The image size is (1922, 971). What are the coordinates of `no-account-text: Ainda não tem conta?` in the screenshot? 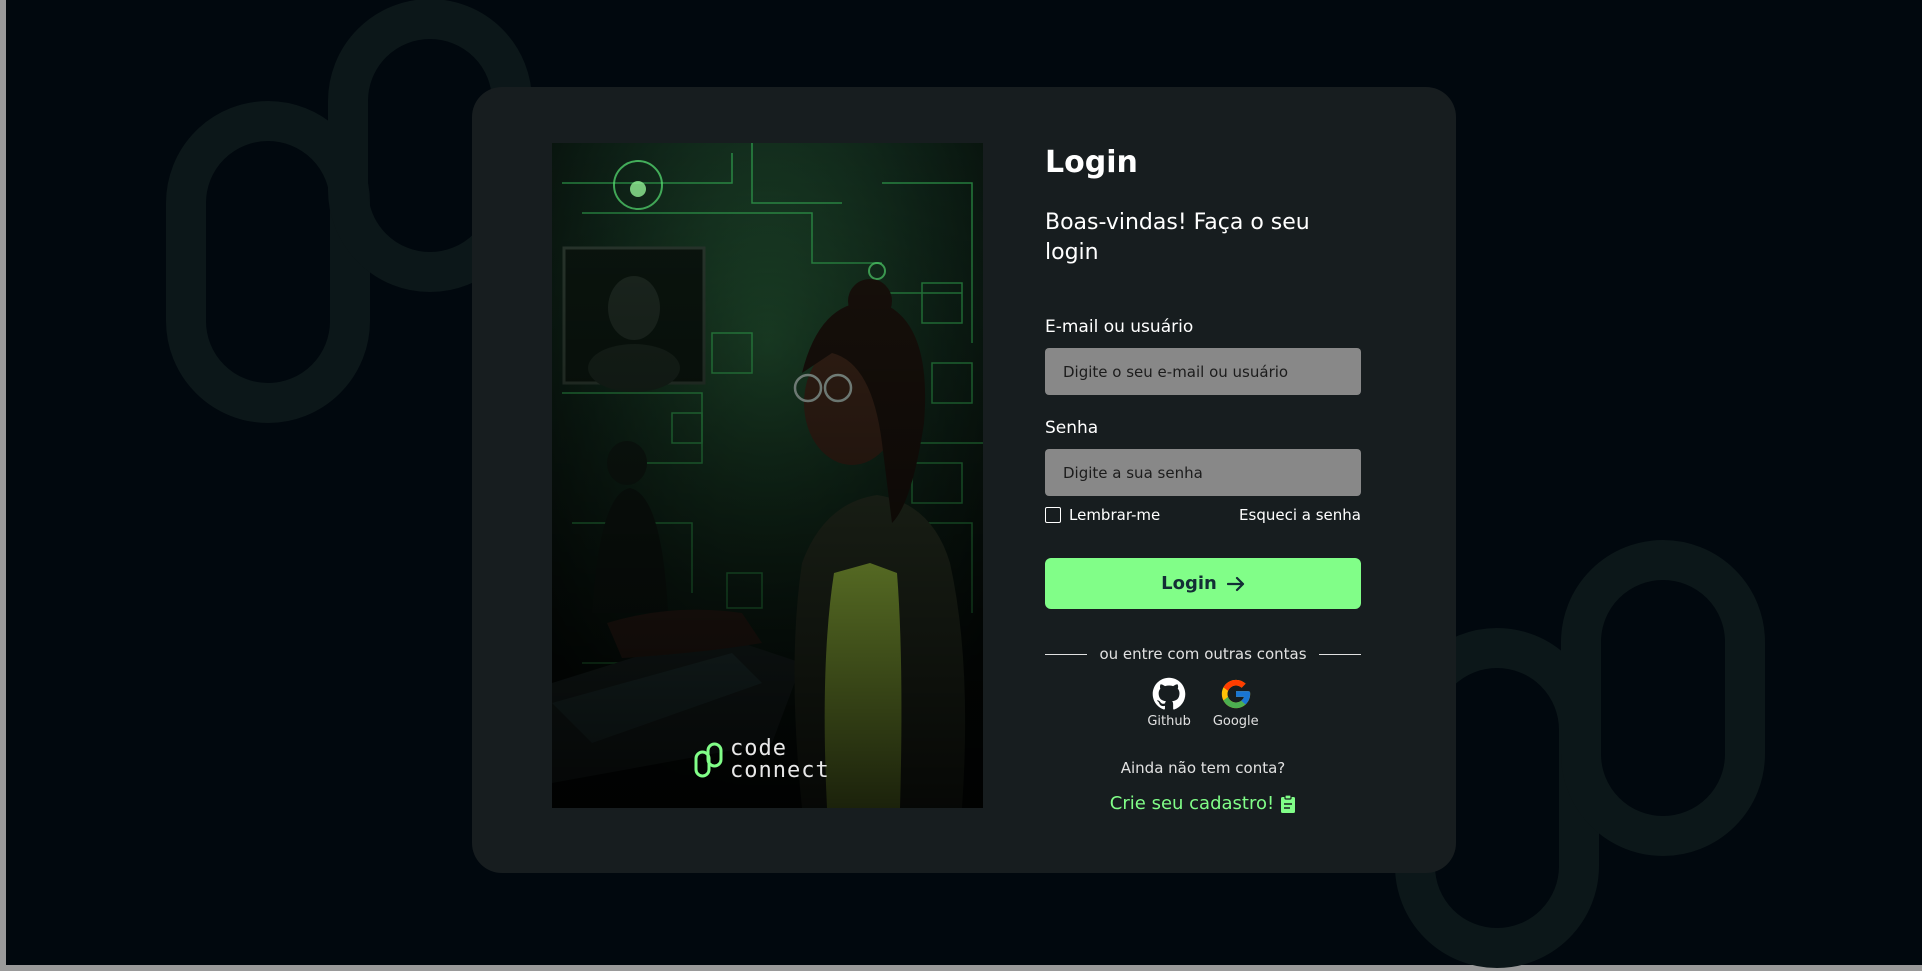 It's located at (1203, 768).